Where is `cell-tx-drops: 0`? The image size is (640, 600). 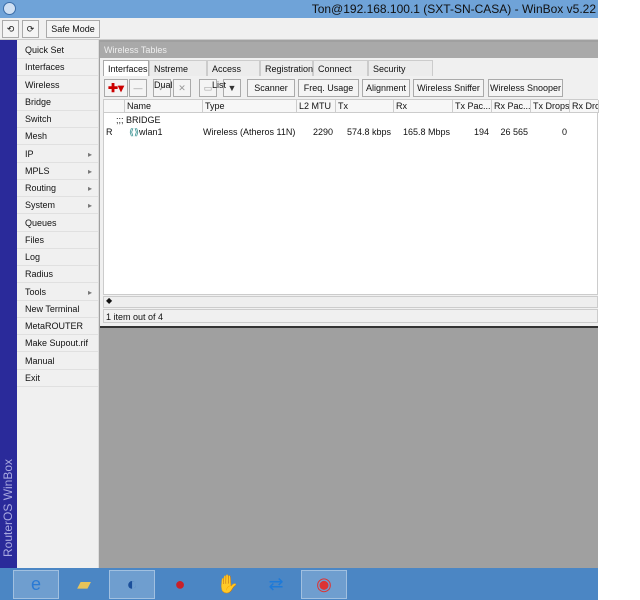
cell-tx-drops: 0 is located at coordinates (564, 132).